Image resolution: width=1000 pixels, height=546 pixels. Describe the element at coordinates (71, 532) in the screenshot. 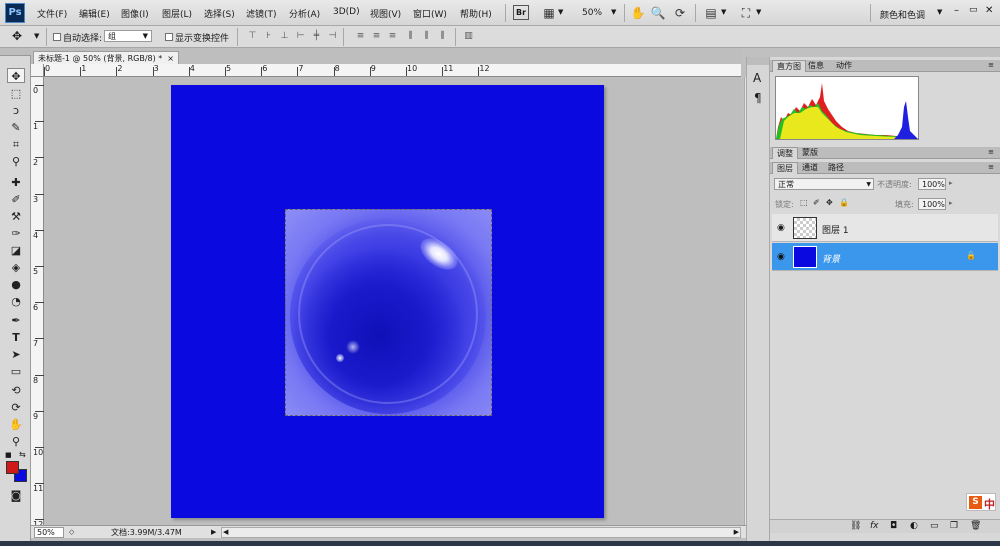

I see `status-info-icon: ◇` at that location.